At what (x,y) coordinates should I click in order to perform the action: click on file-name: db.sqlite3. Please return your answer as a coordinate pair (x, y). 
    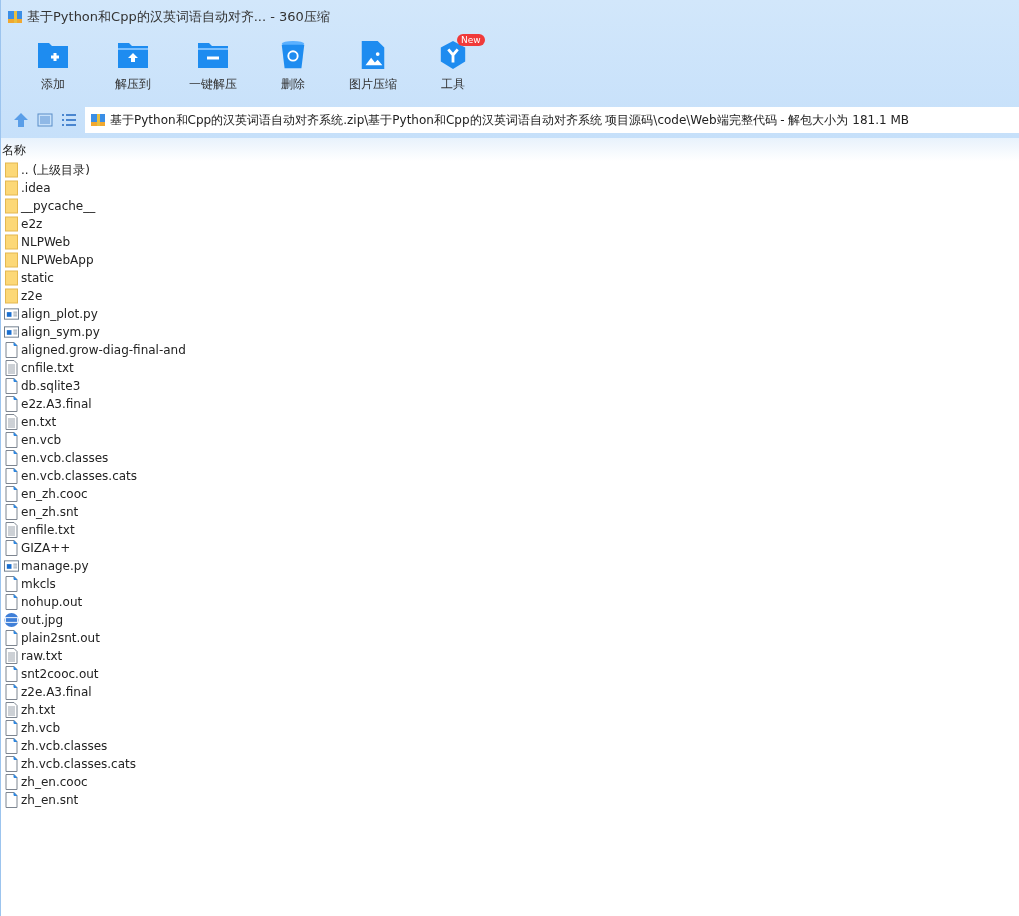
    Looking at the image, I should click on (51, 386).